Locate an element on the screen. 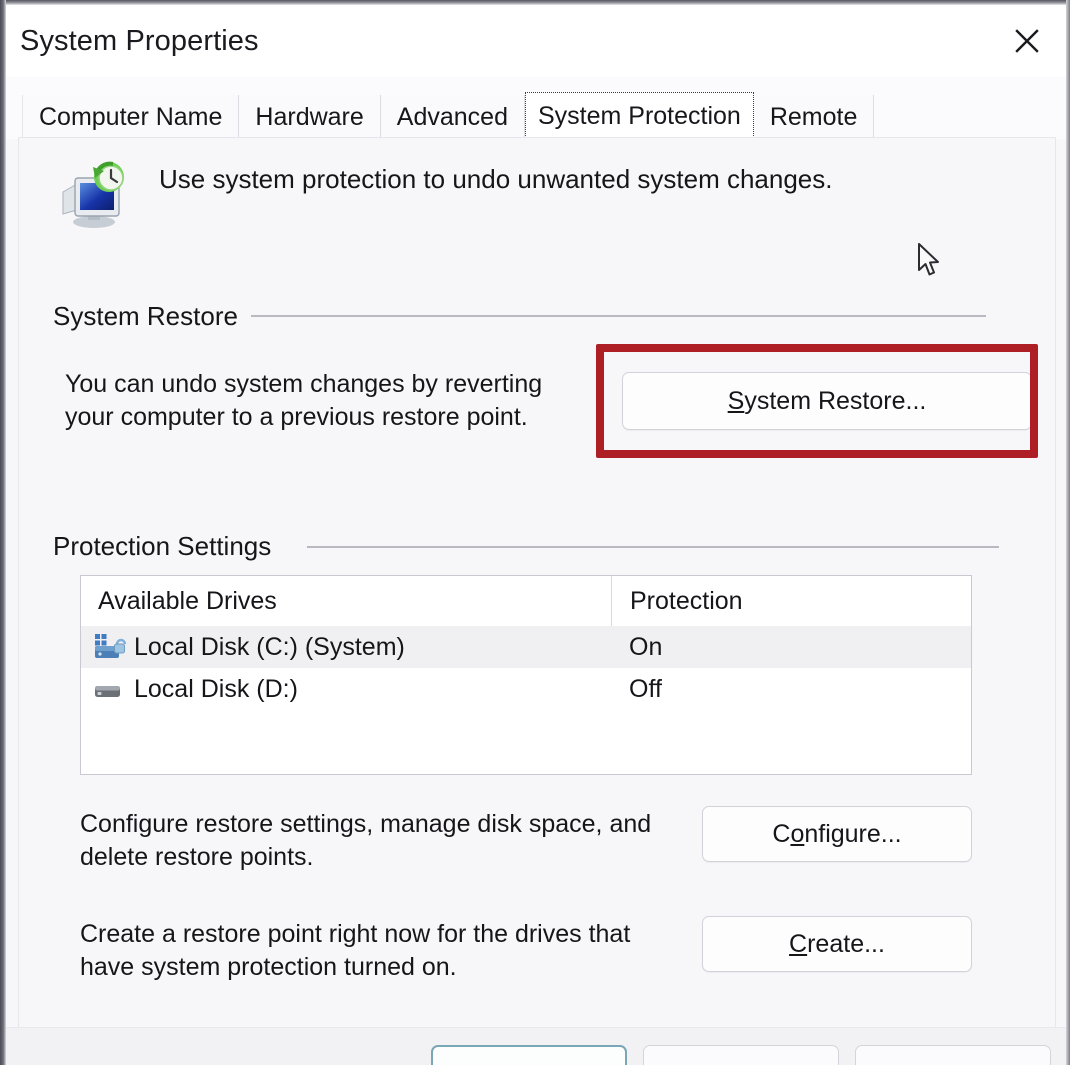 The width and height of the screenshot is (1070, 1065). drive-name-label: Local Disk (C:) (System) is located at coordinates (269, 646).